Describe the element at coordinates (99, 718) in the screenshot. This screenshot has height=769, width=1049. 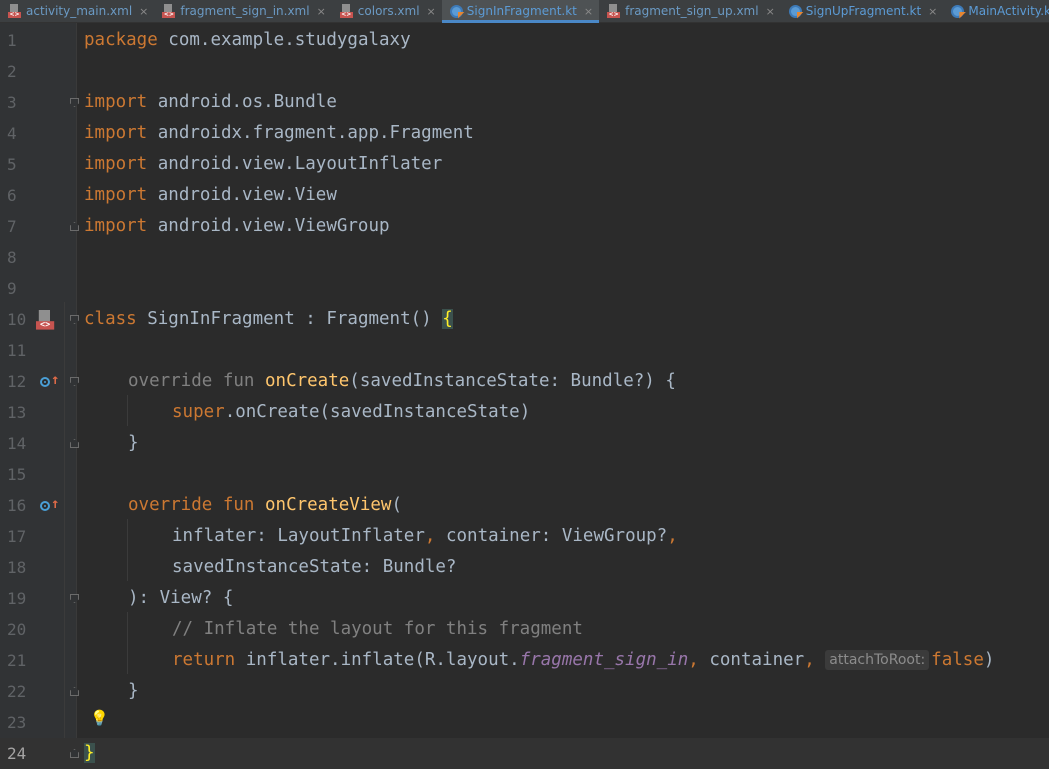
I see `lightbulb-icon: 💡` at that location.